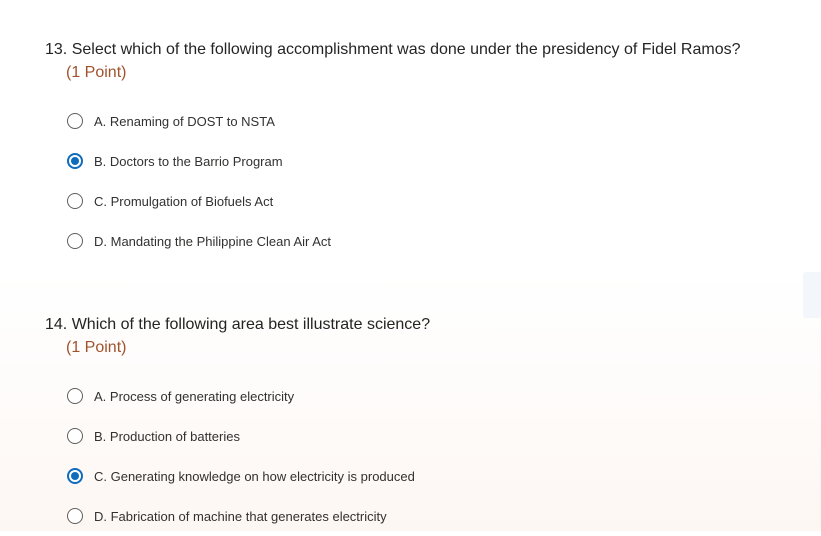 The image size is (821, 536). What do you see at coordinates (812, 295) in the screenshot?
I see `side-panel-tab` at bounding box center [812, 295].